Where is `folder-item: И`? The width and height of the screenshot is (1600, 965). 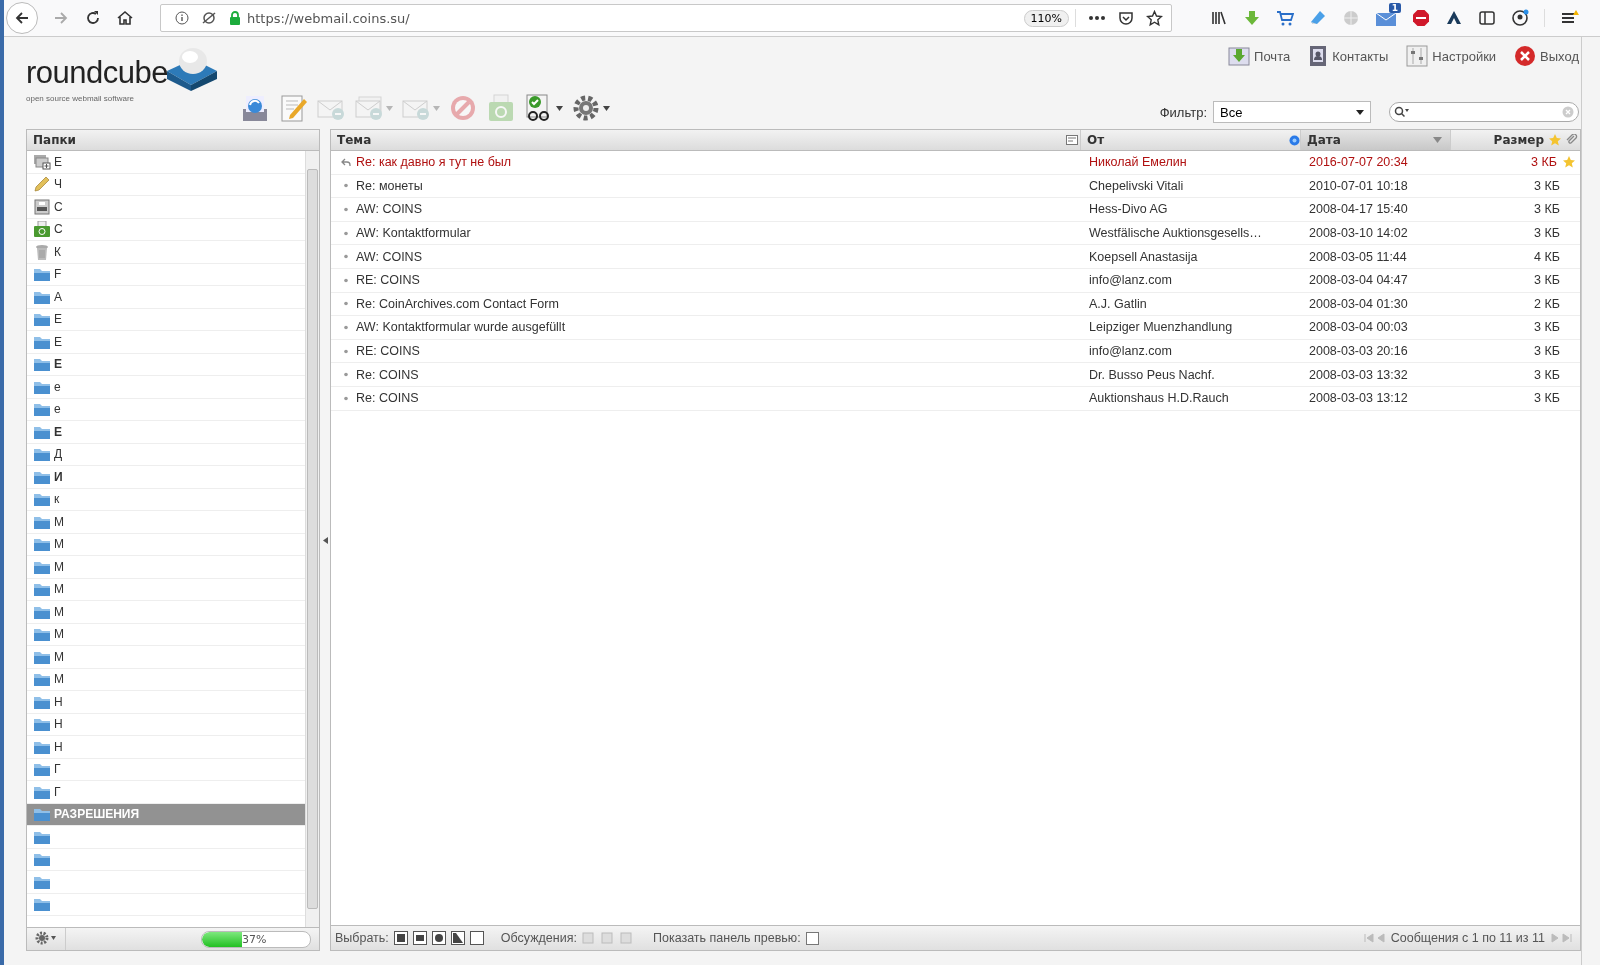
folder-item: И is located at coordinates (166, 477).